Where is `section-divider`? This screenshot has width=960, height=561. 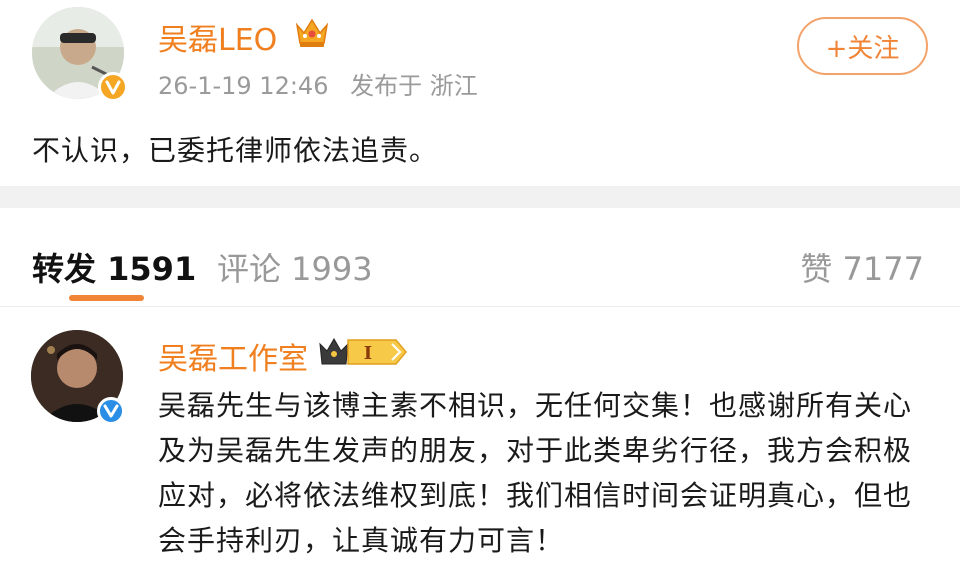 section-divider is located at coordinates (480, 197).